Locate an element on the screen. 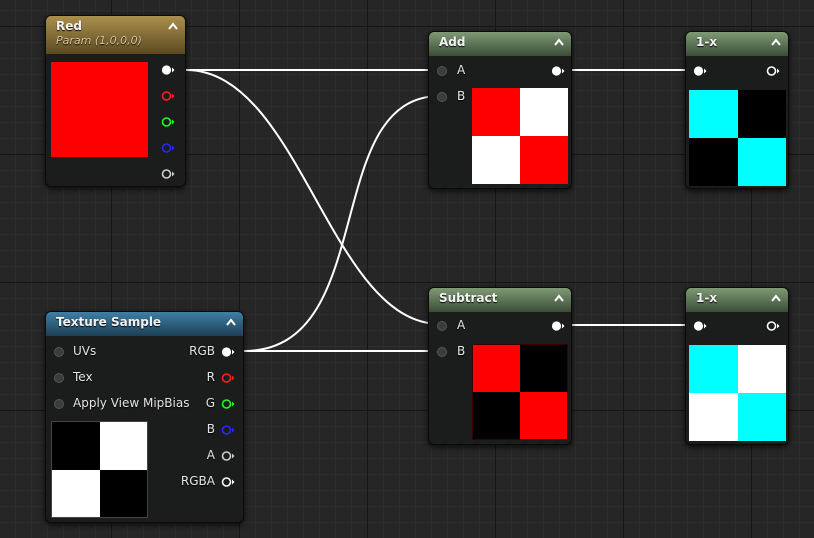 This screenshot has height=538, width=814. node-one-minus-top: 1-x is located at coordinates (737, 110).